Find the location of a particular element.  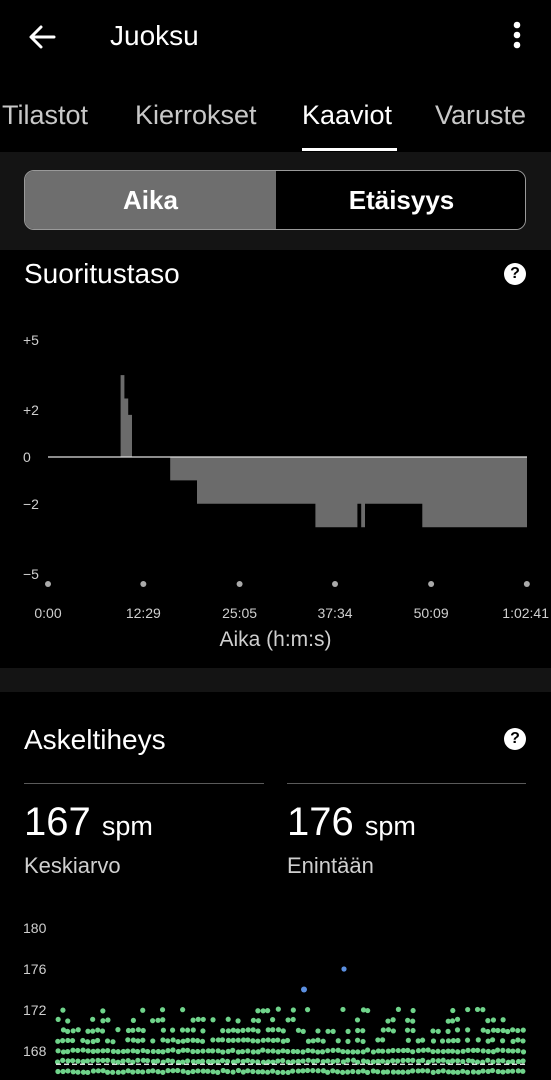

tab-tilastot: Tilastot is located at coordinates (45, 115).